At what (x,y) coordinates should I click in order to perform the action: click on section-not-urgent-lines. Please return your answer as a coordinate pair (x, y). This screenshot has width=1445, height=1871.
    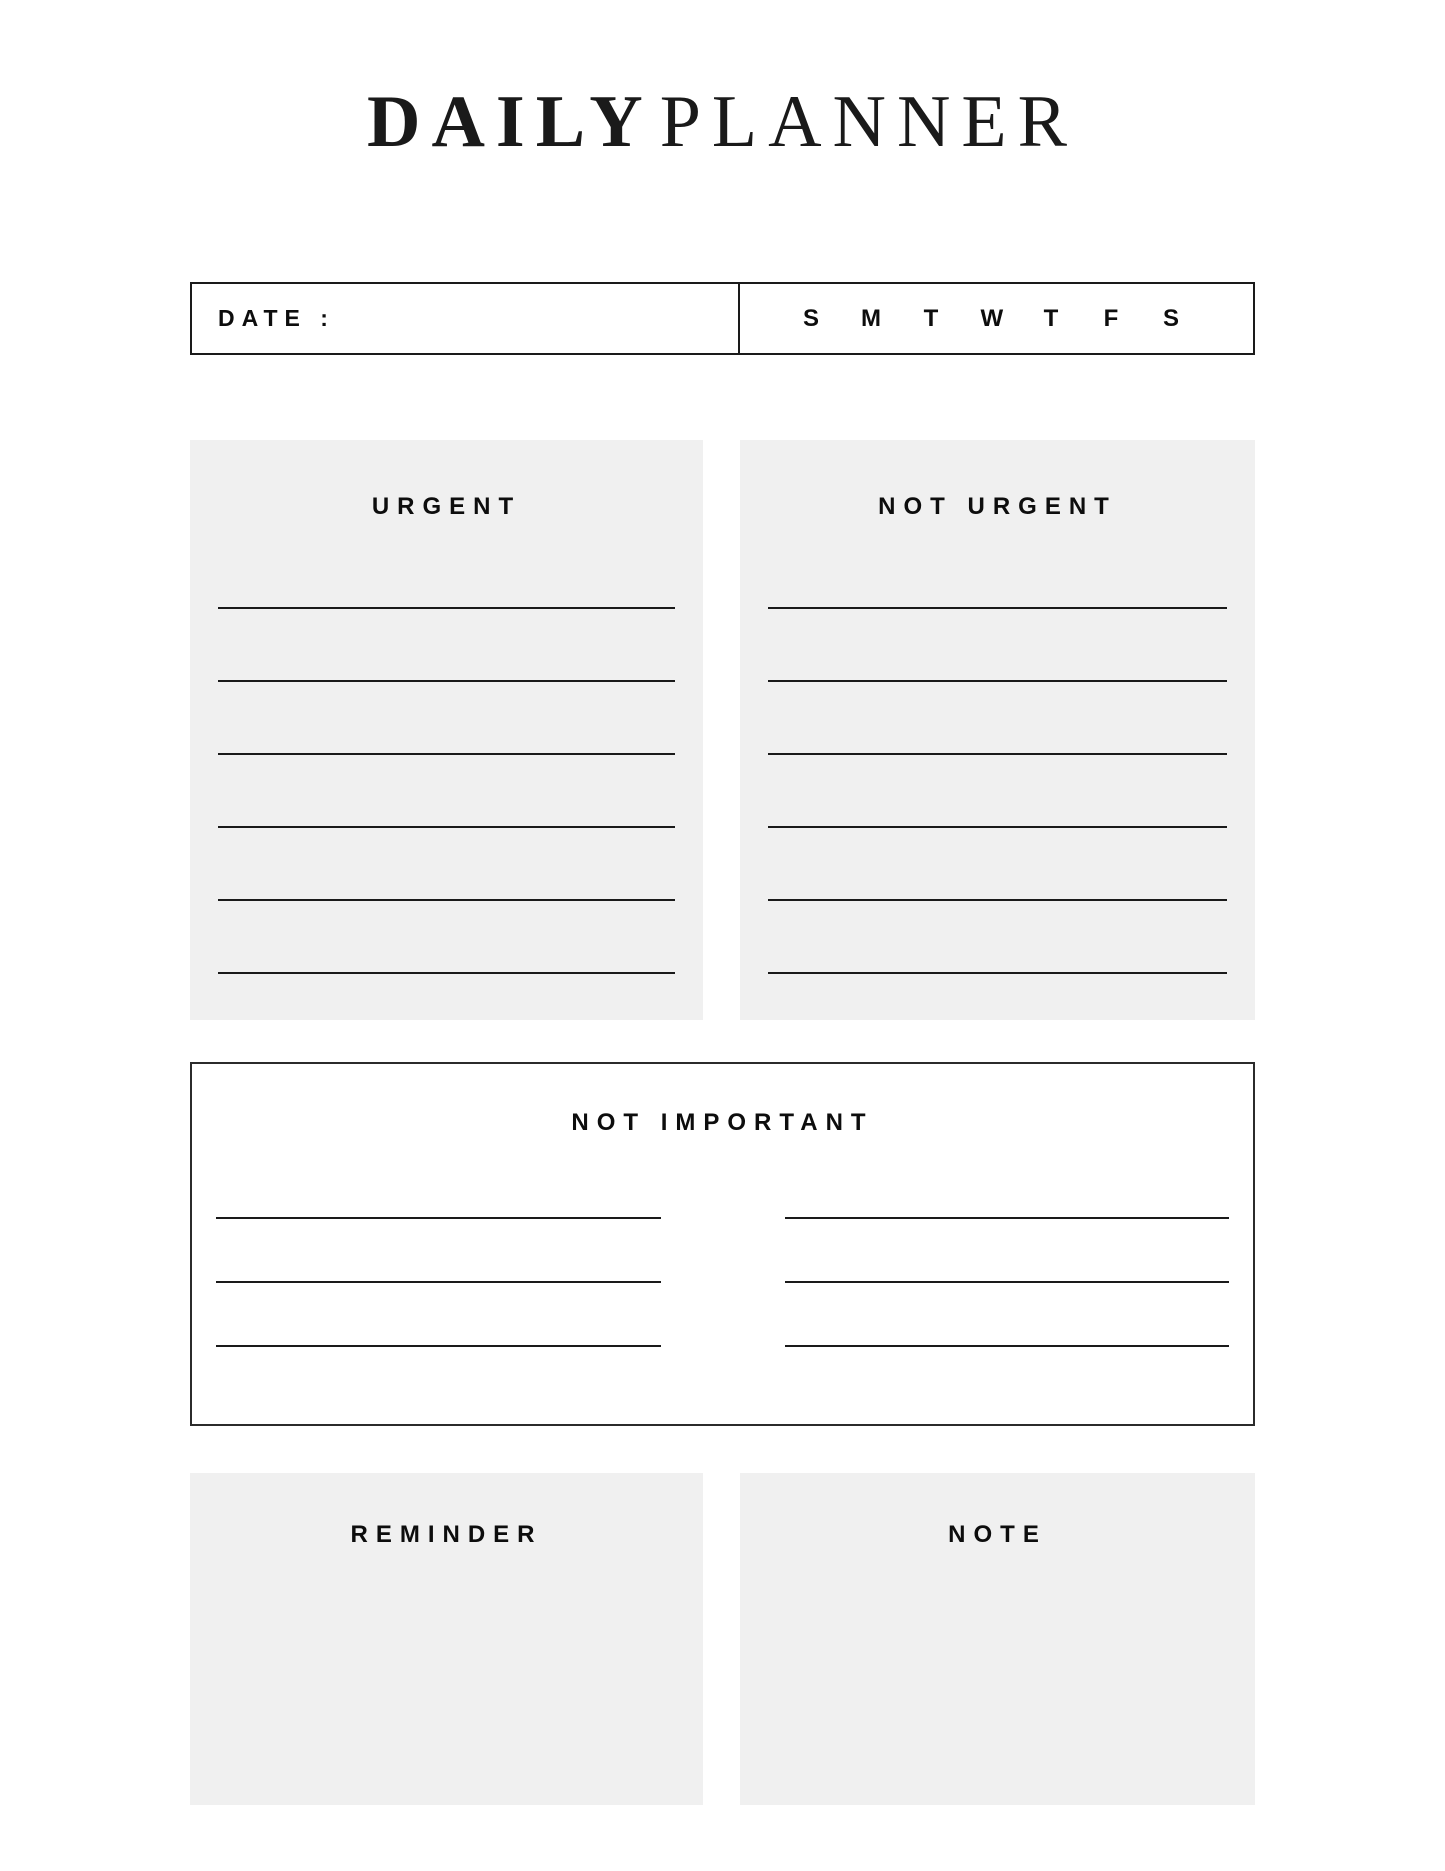
    Looking at the image, I should click on (997, 764).